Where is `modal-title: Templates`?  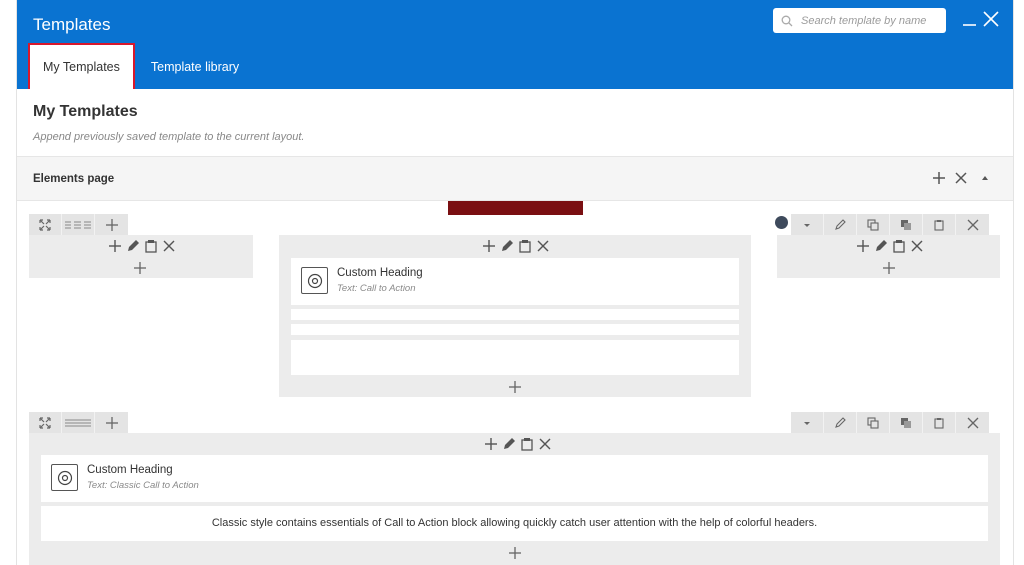 modal-title: Templates is located at coordinates (72, 24).